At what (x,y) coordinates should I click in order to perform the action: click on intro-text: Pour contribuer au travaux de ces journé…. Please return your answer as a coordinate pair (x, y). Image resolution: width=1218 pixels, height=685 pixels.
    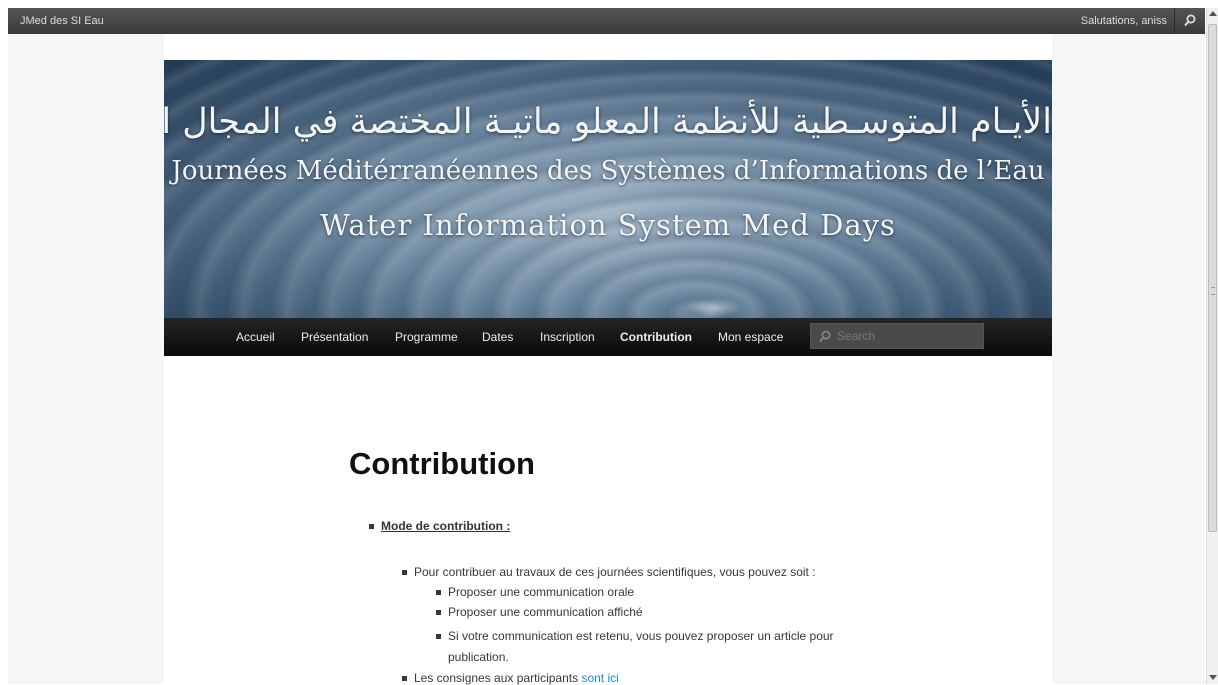
    Looking at the image, I should click on (615, 572).